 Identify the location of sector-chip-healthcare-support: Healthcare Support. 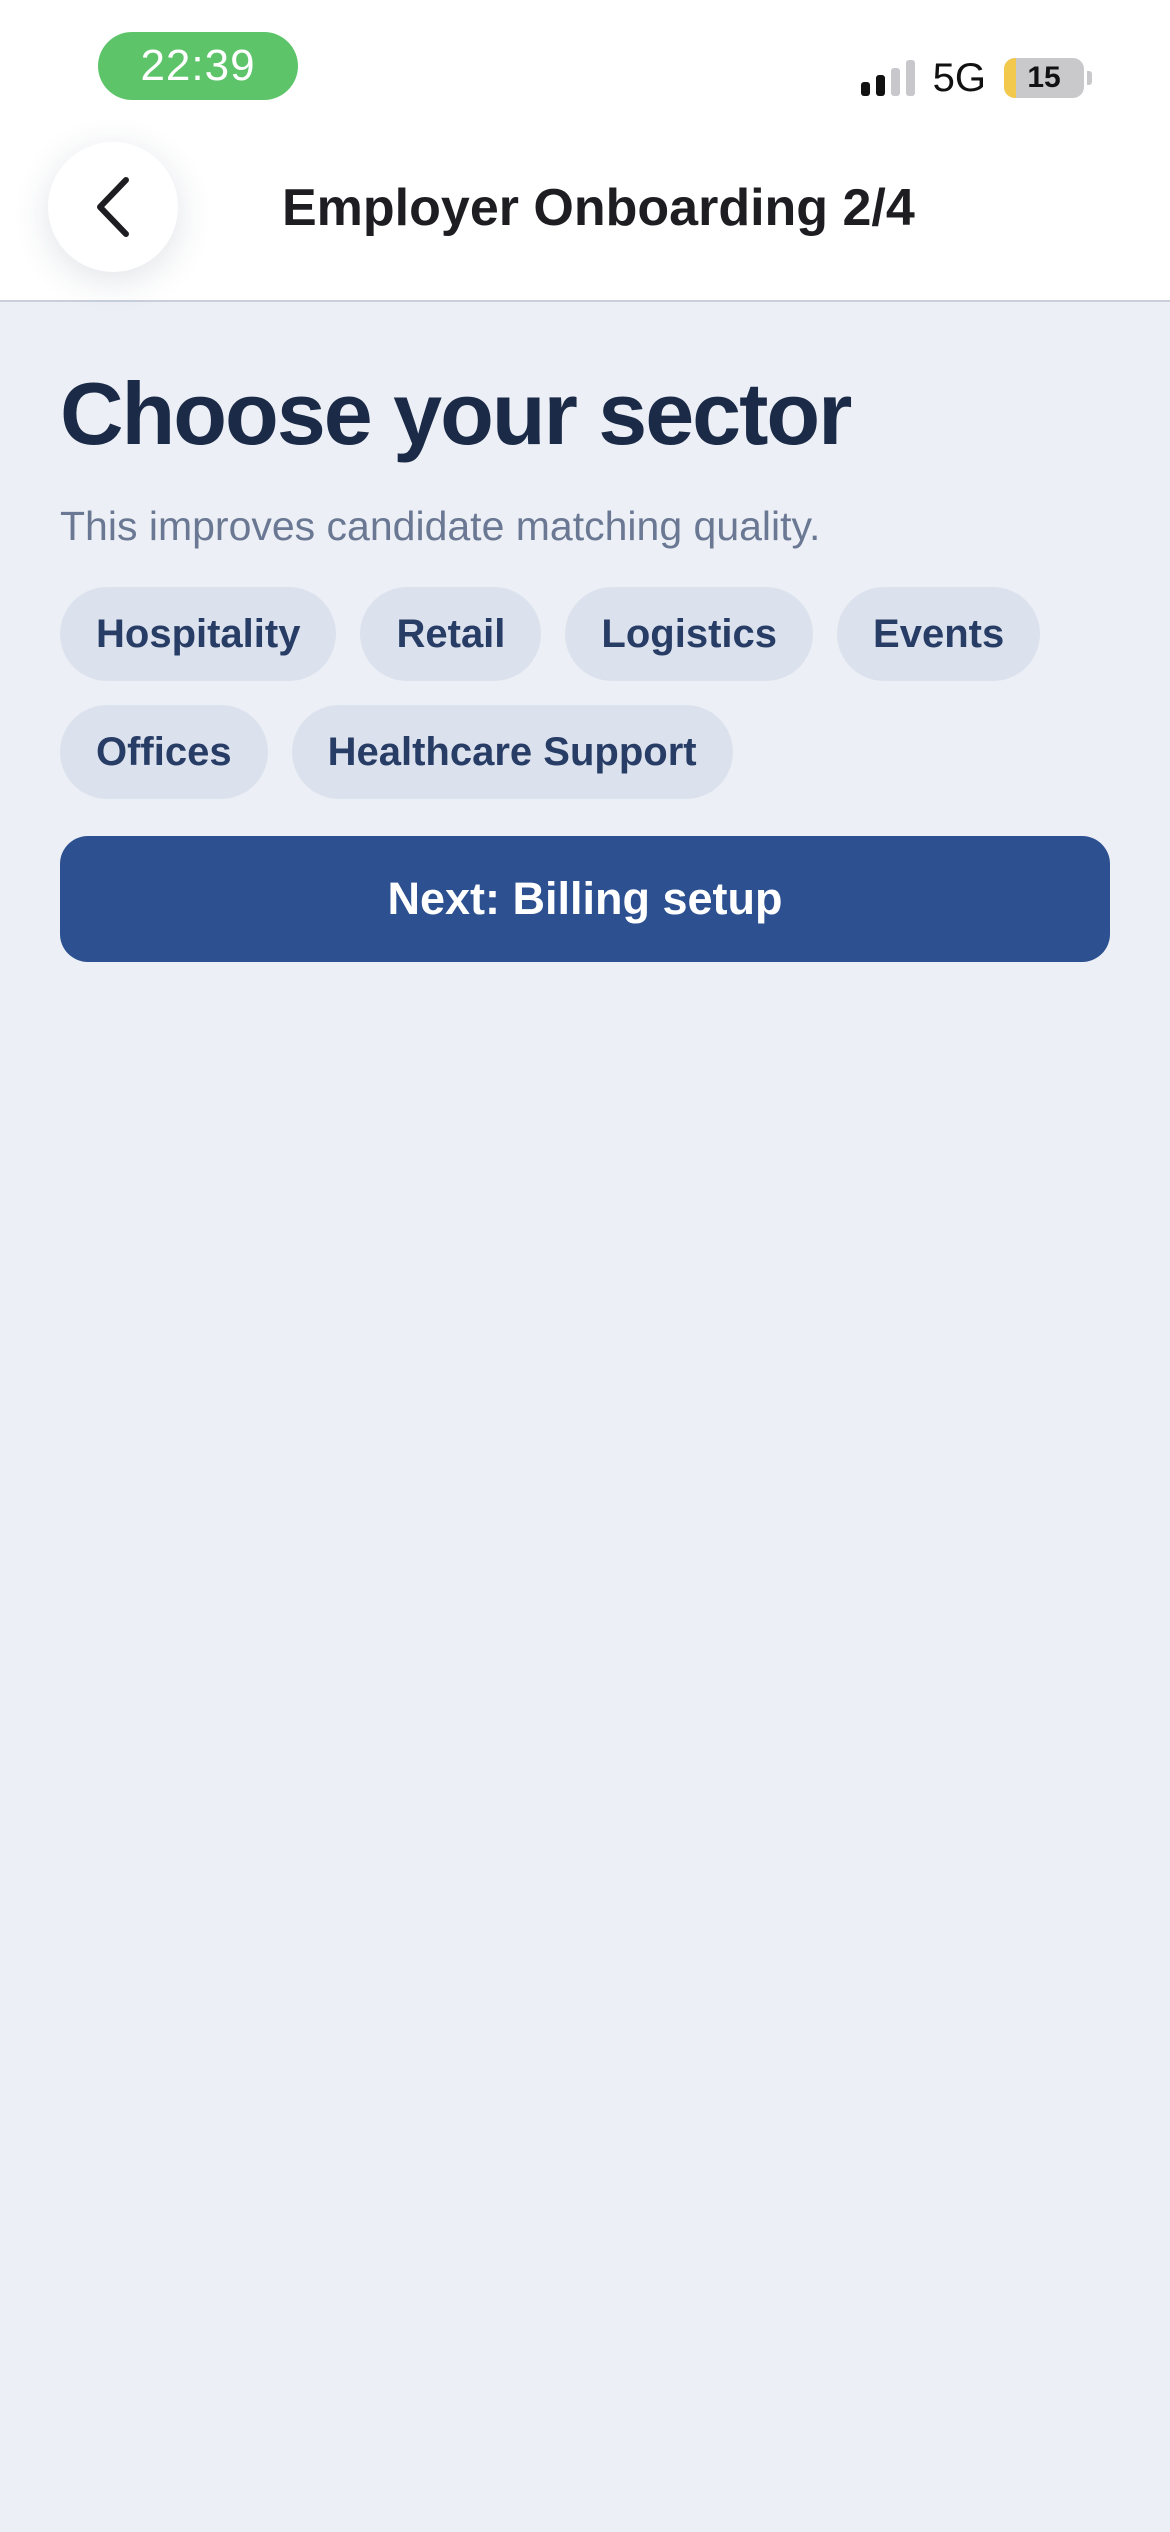
(512, 752).